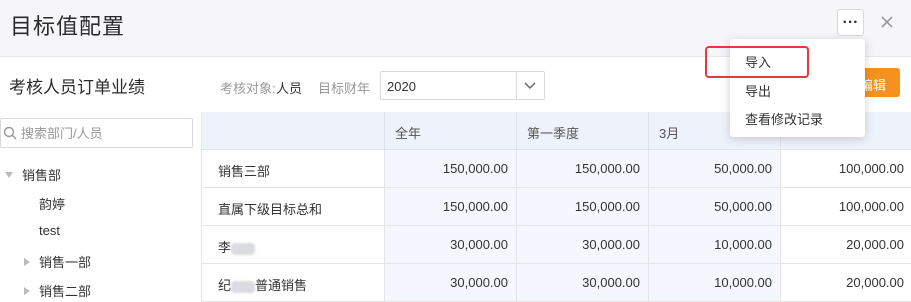 This screenshot has width=911, height=302. Describe the element at coordinates (77, 87) in the screenshot. I see `section-title: 考核人员订单业绩` at that location.